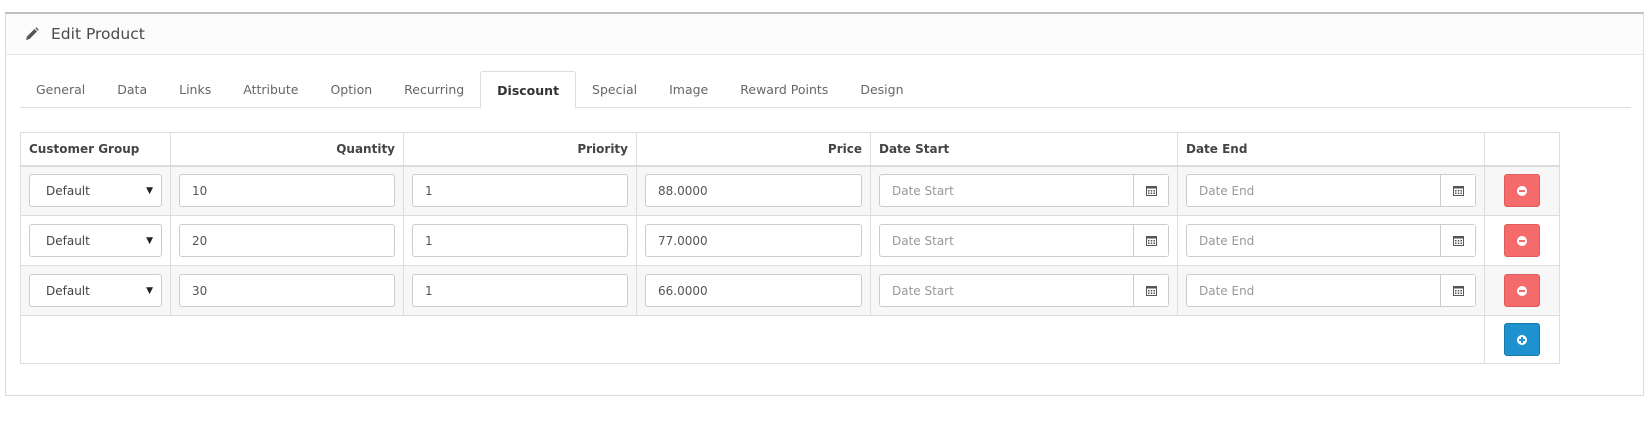 Image resolution: width=1644 pixels, height=435 pixels. I want to click on header-customer-group: Customer Group, so click(95, 149).